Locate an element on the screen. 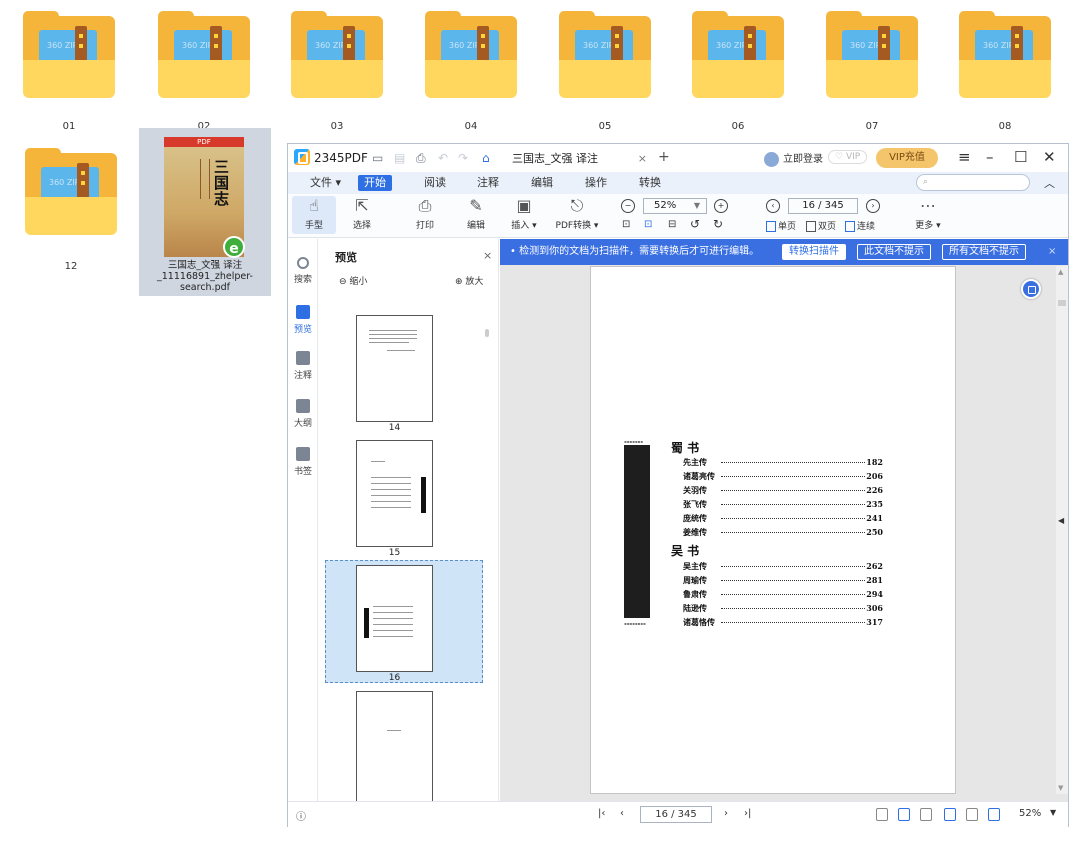 This screenshot has width=1080, height=858. zoom-in-icon: ⊕ is located at coordinates (460, 282).